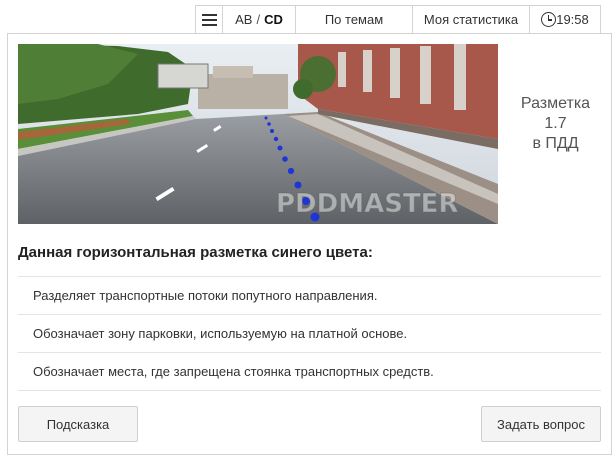  What do you see at coordinates (541, 424) in the screenshot?
I see `ask-question-button: Задать вопрос` at bounding box center [541, 424].